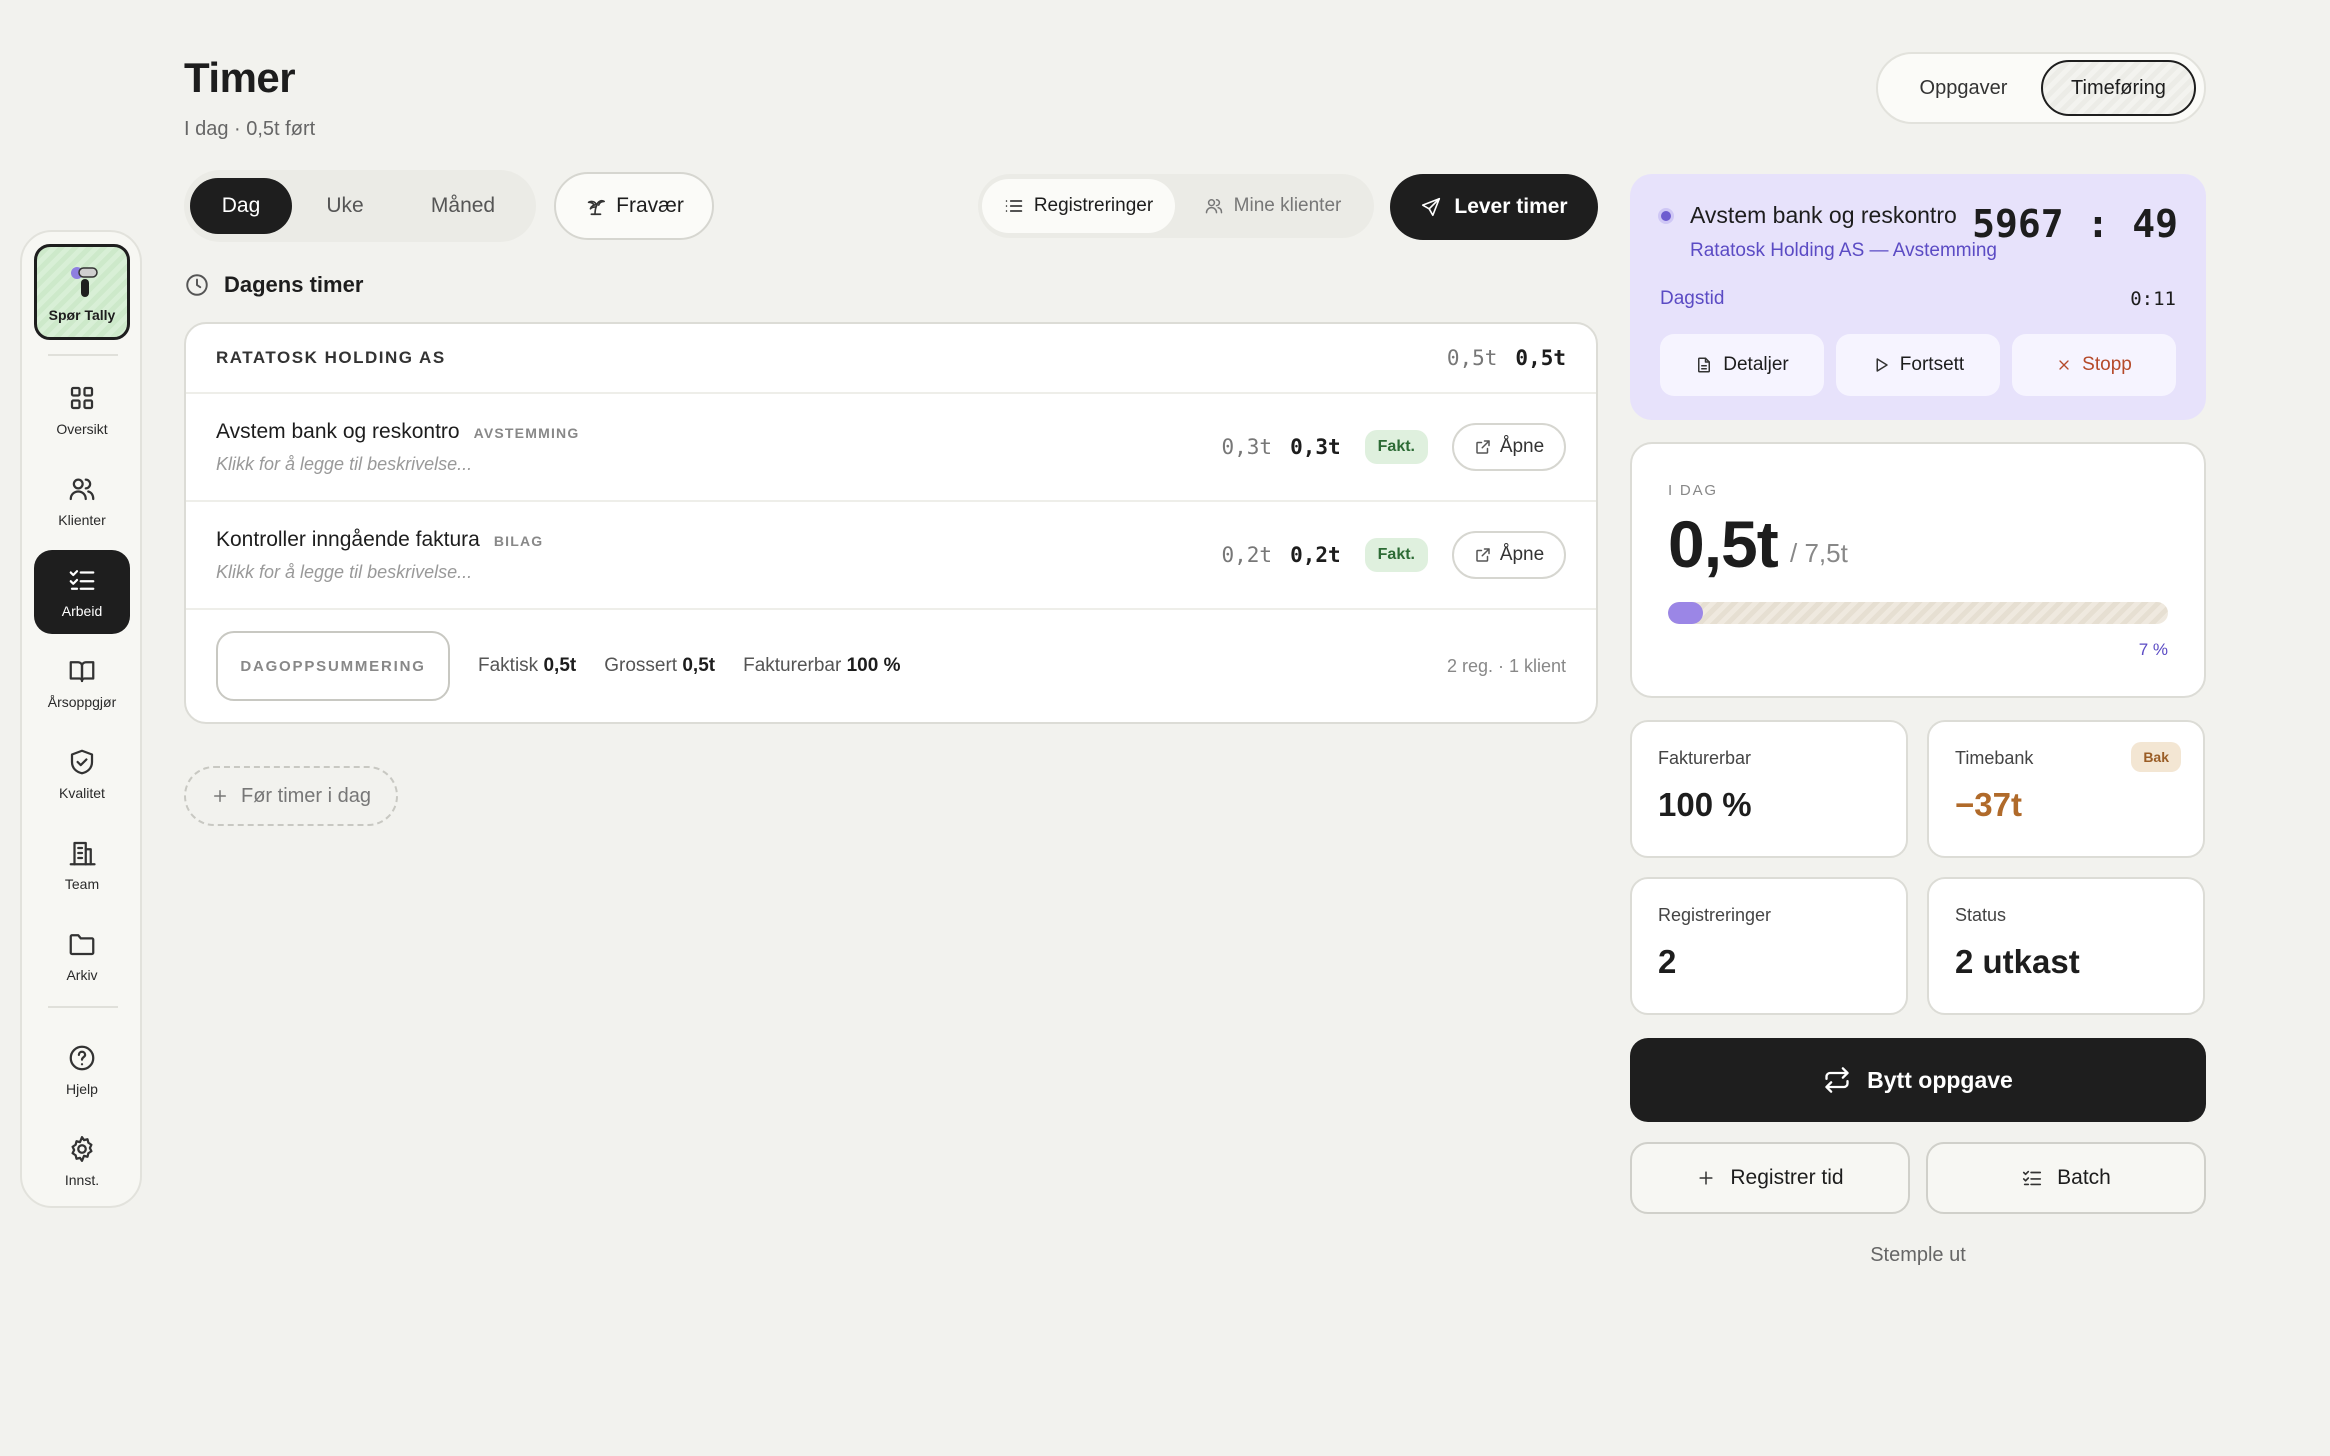 Image resolution: width=2330 pixels, height=1456 pixels. What do you see at coordinates (1705, 804) in the screenshot?
I see `stat-value: 100 %` at bounding box center [1705, 804].